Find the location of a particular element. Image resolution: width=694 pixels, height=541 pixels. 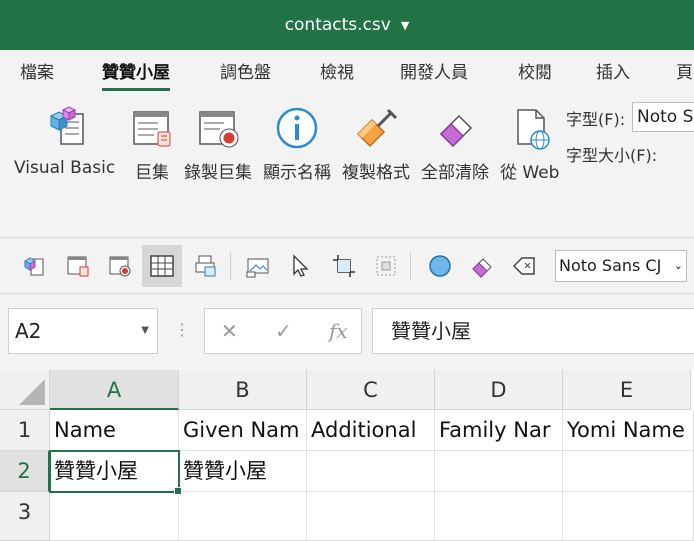

qat-tag-button is located at coordinates (524, 266).